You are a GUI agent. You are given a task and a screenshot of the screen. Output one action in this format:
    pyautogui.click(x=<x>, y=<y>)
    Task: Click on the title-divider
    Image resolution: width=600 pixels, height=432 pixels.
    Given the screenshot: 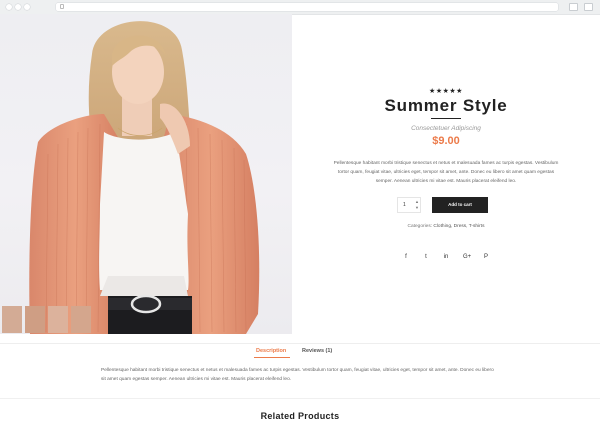 What is the action you would take?
    pyautogui.click(x=446, y=118)
    